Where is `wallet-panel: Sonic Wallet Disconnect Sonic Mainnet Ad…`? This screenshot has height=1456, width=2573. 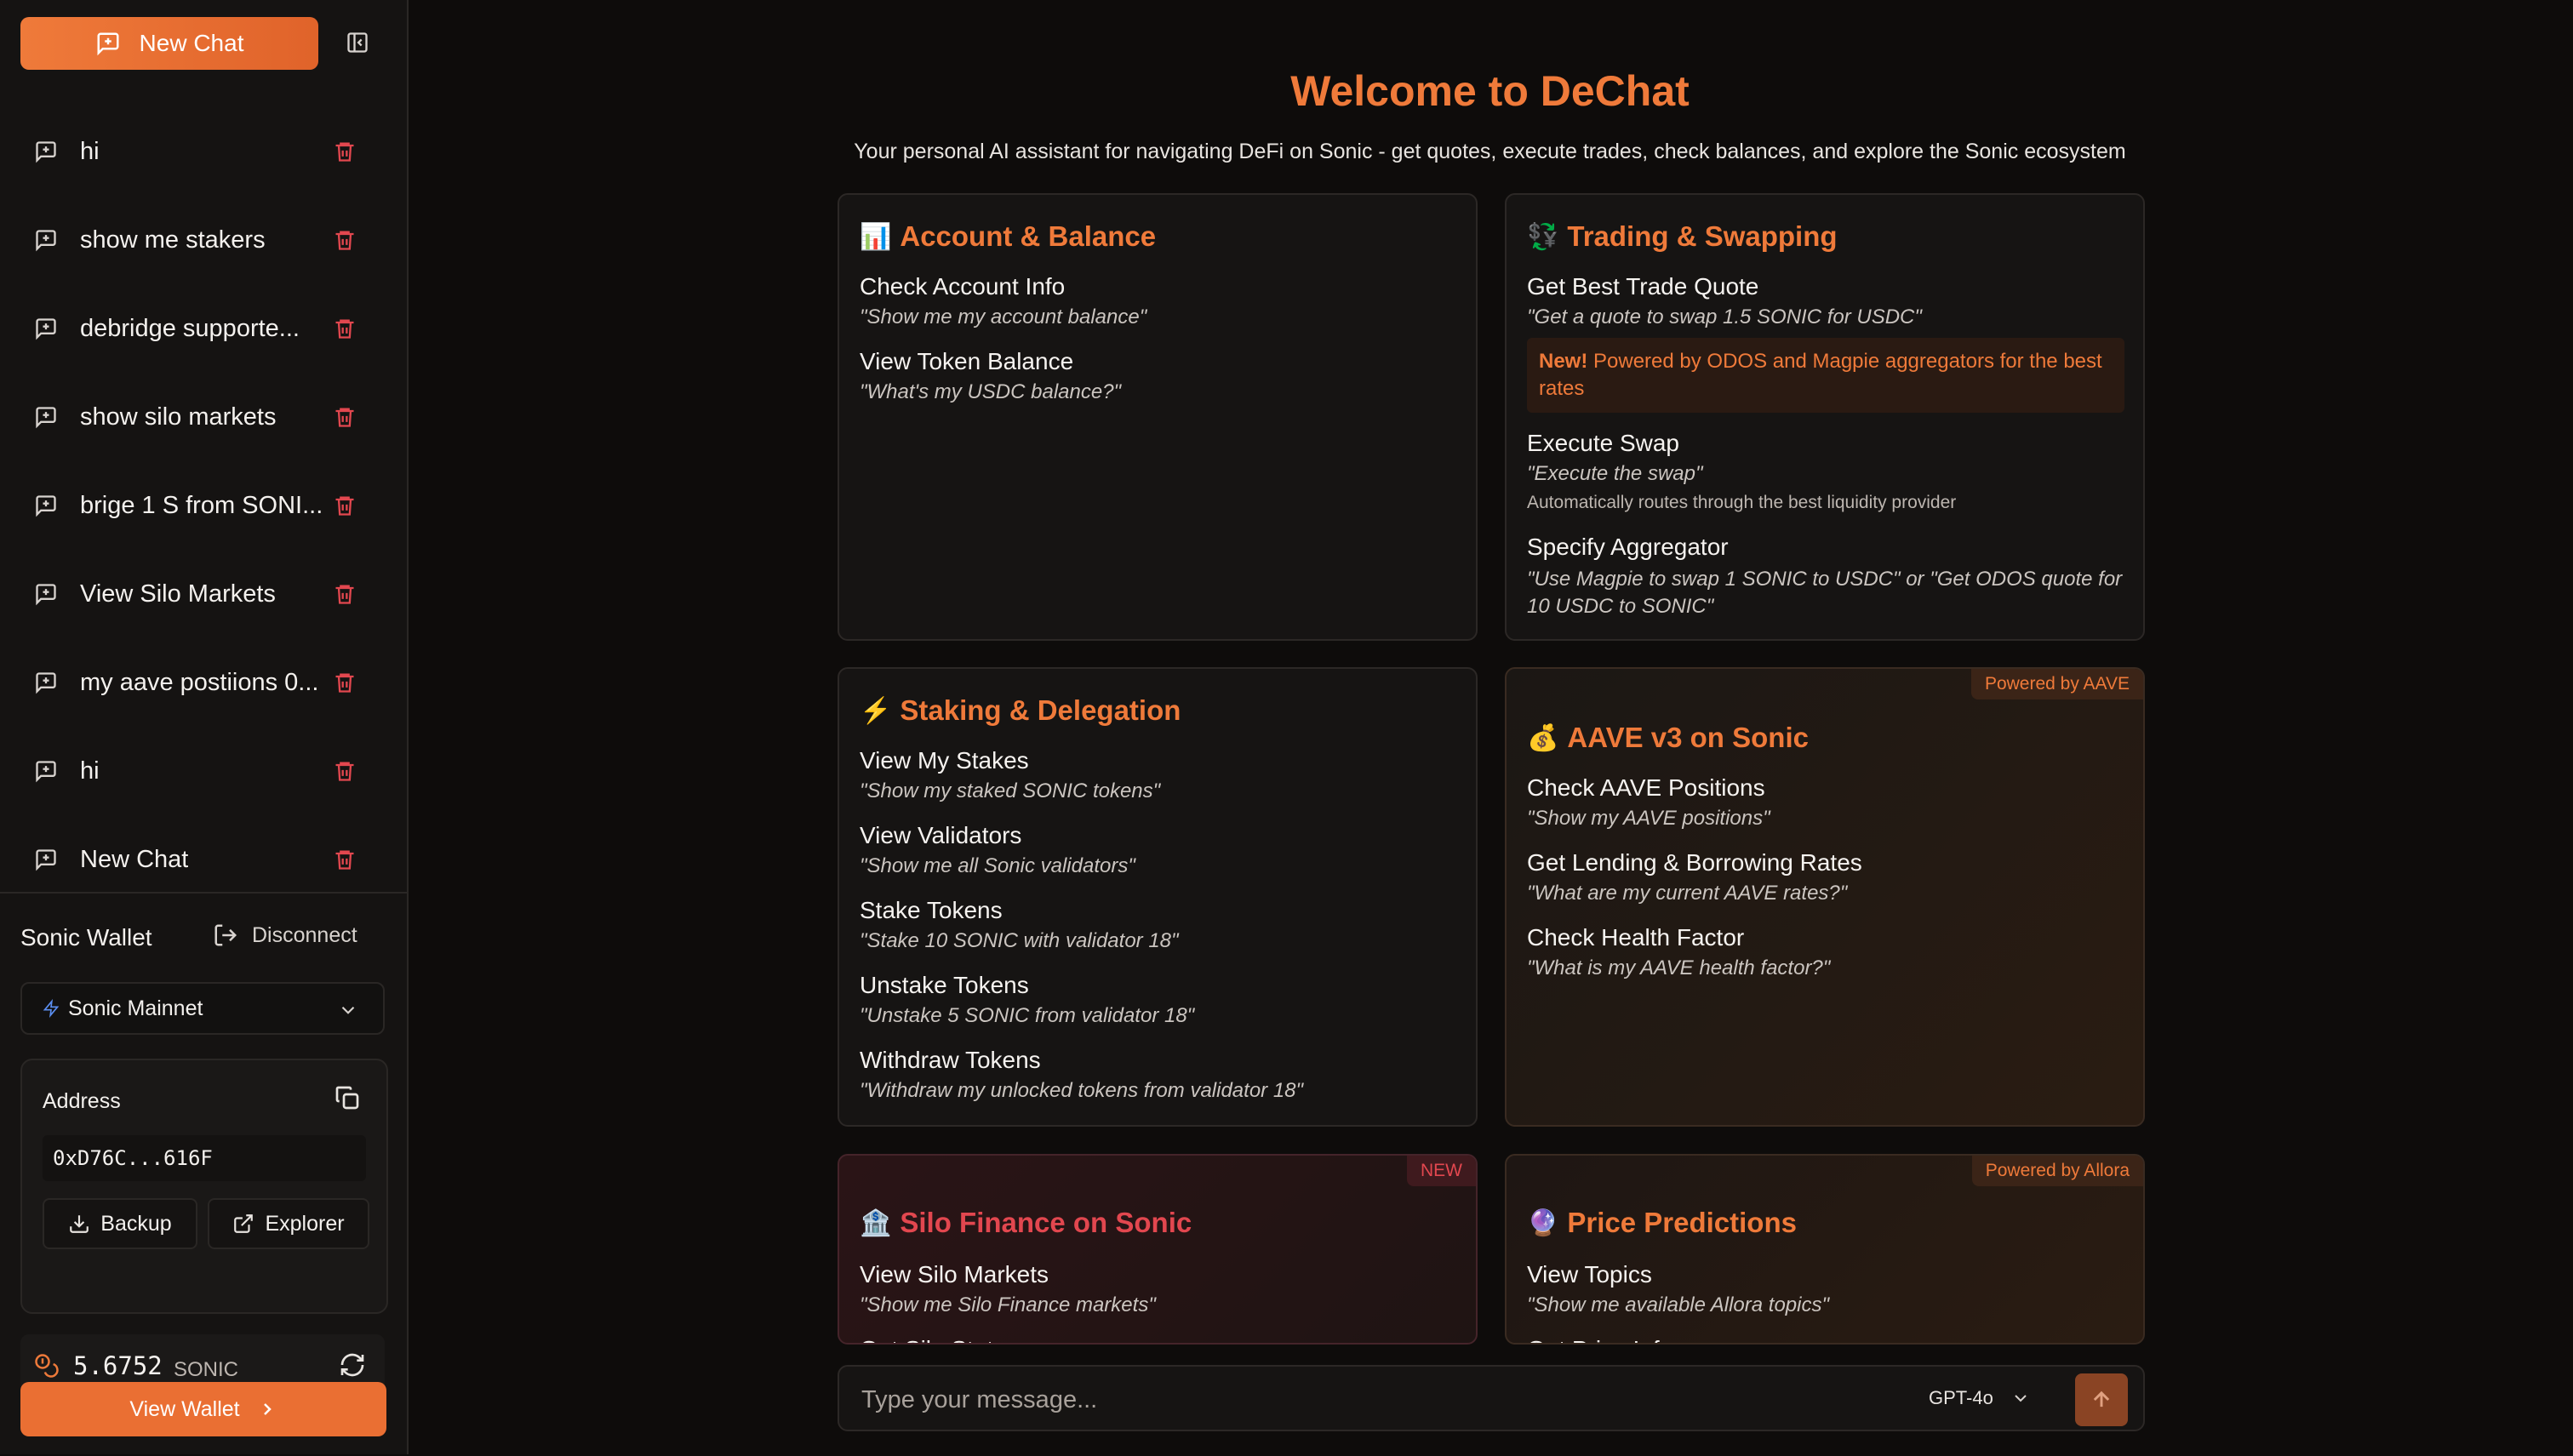
wallet-panel: Sonic Wallet Disconnect Sonic Mainnet Ad… is located at coordinates (203, 1174).